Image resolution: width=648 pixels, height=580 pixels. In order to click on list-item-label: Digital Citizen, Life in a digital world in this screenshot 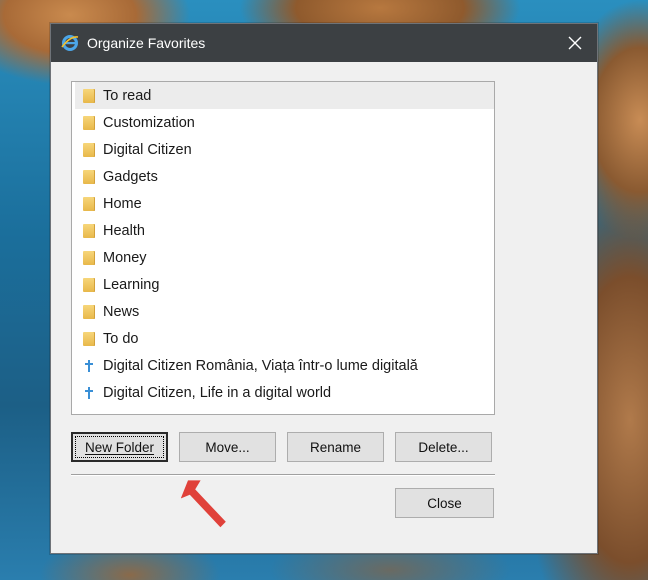, I will do `click(217, 392)`.